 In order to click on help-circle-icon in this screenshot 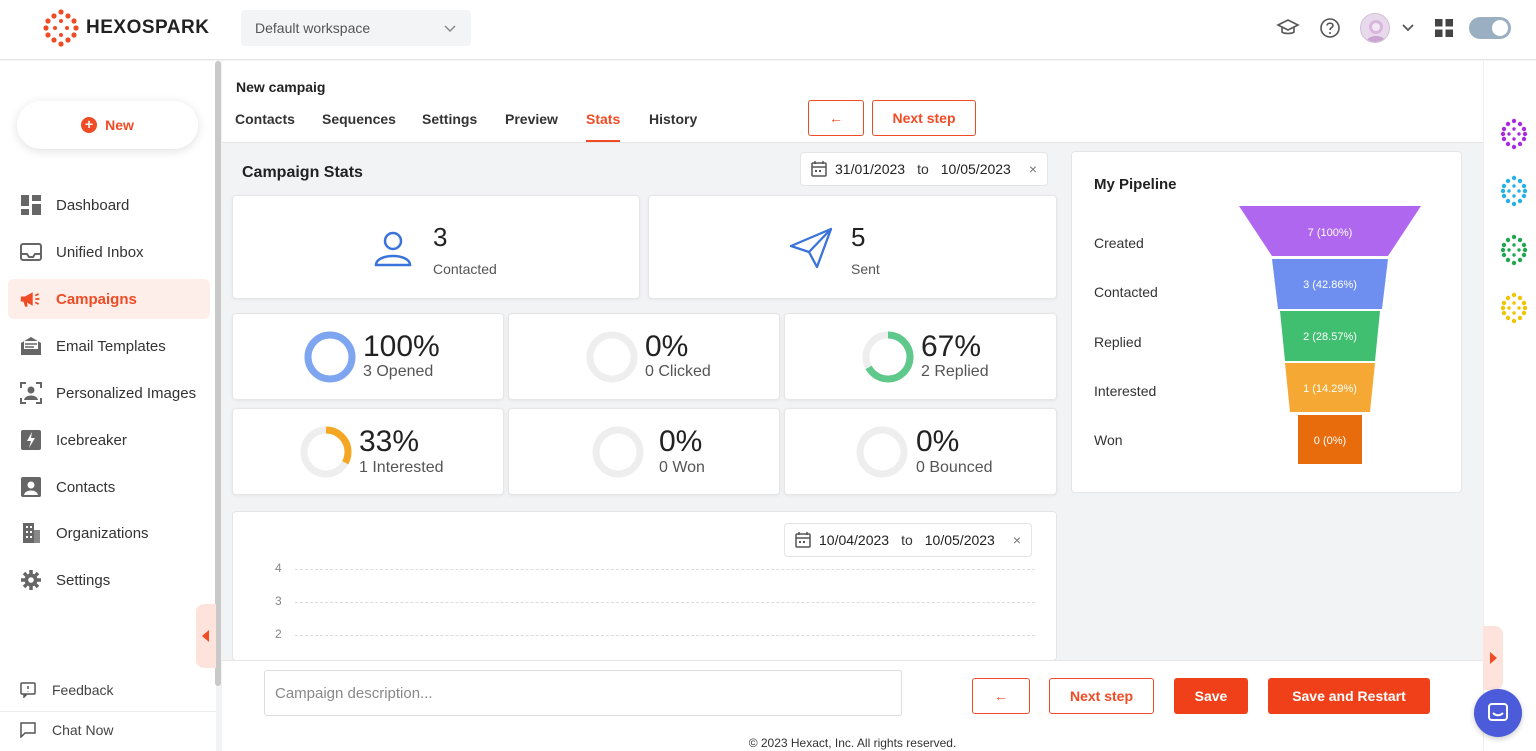, I will do `click(1330, 28)`.